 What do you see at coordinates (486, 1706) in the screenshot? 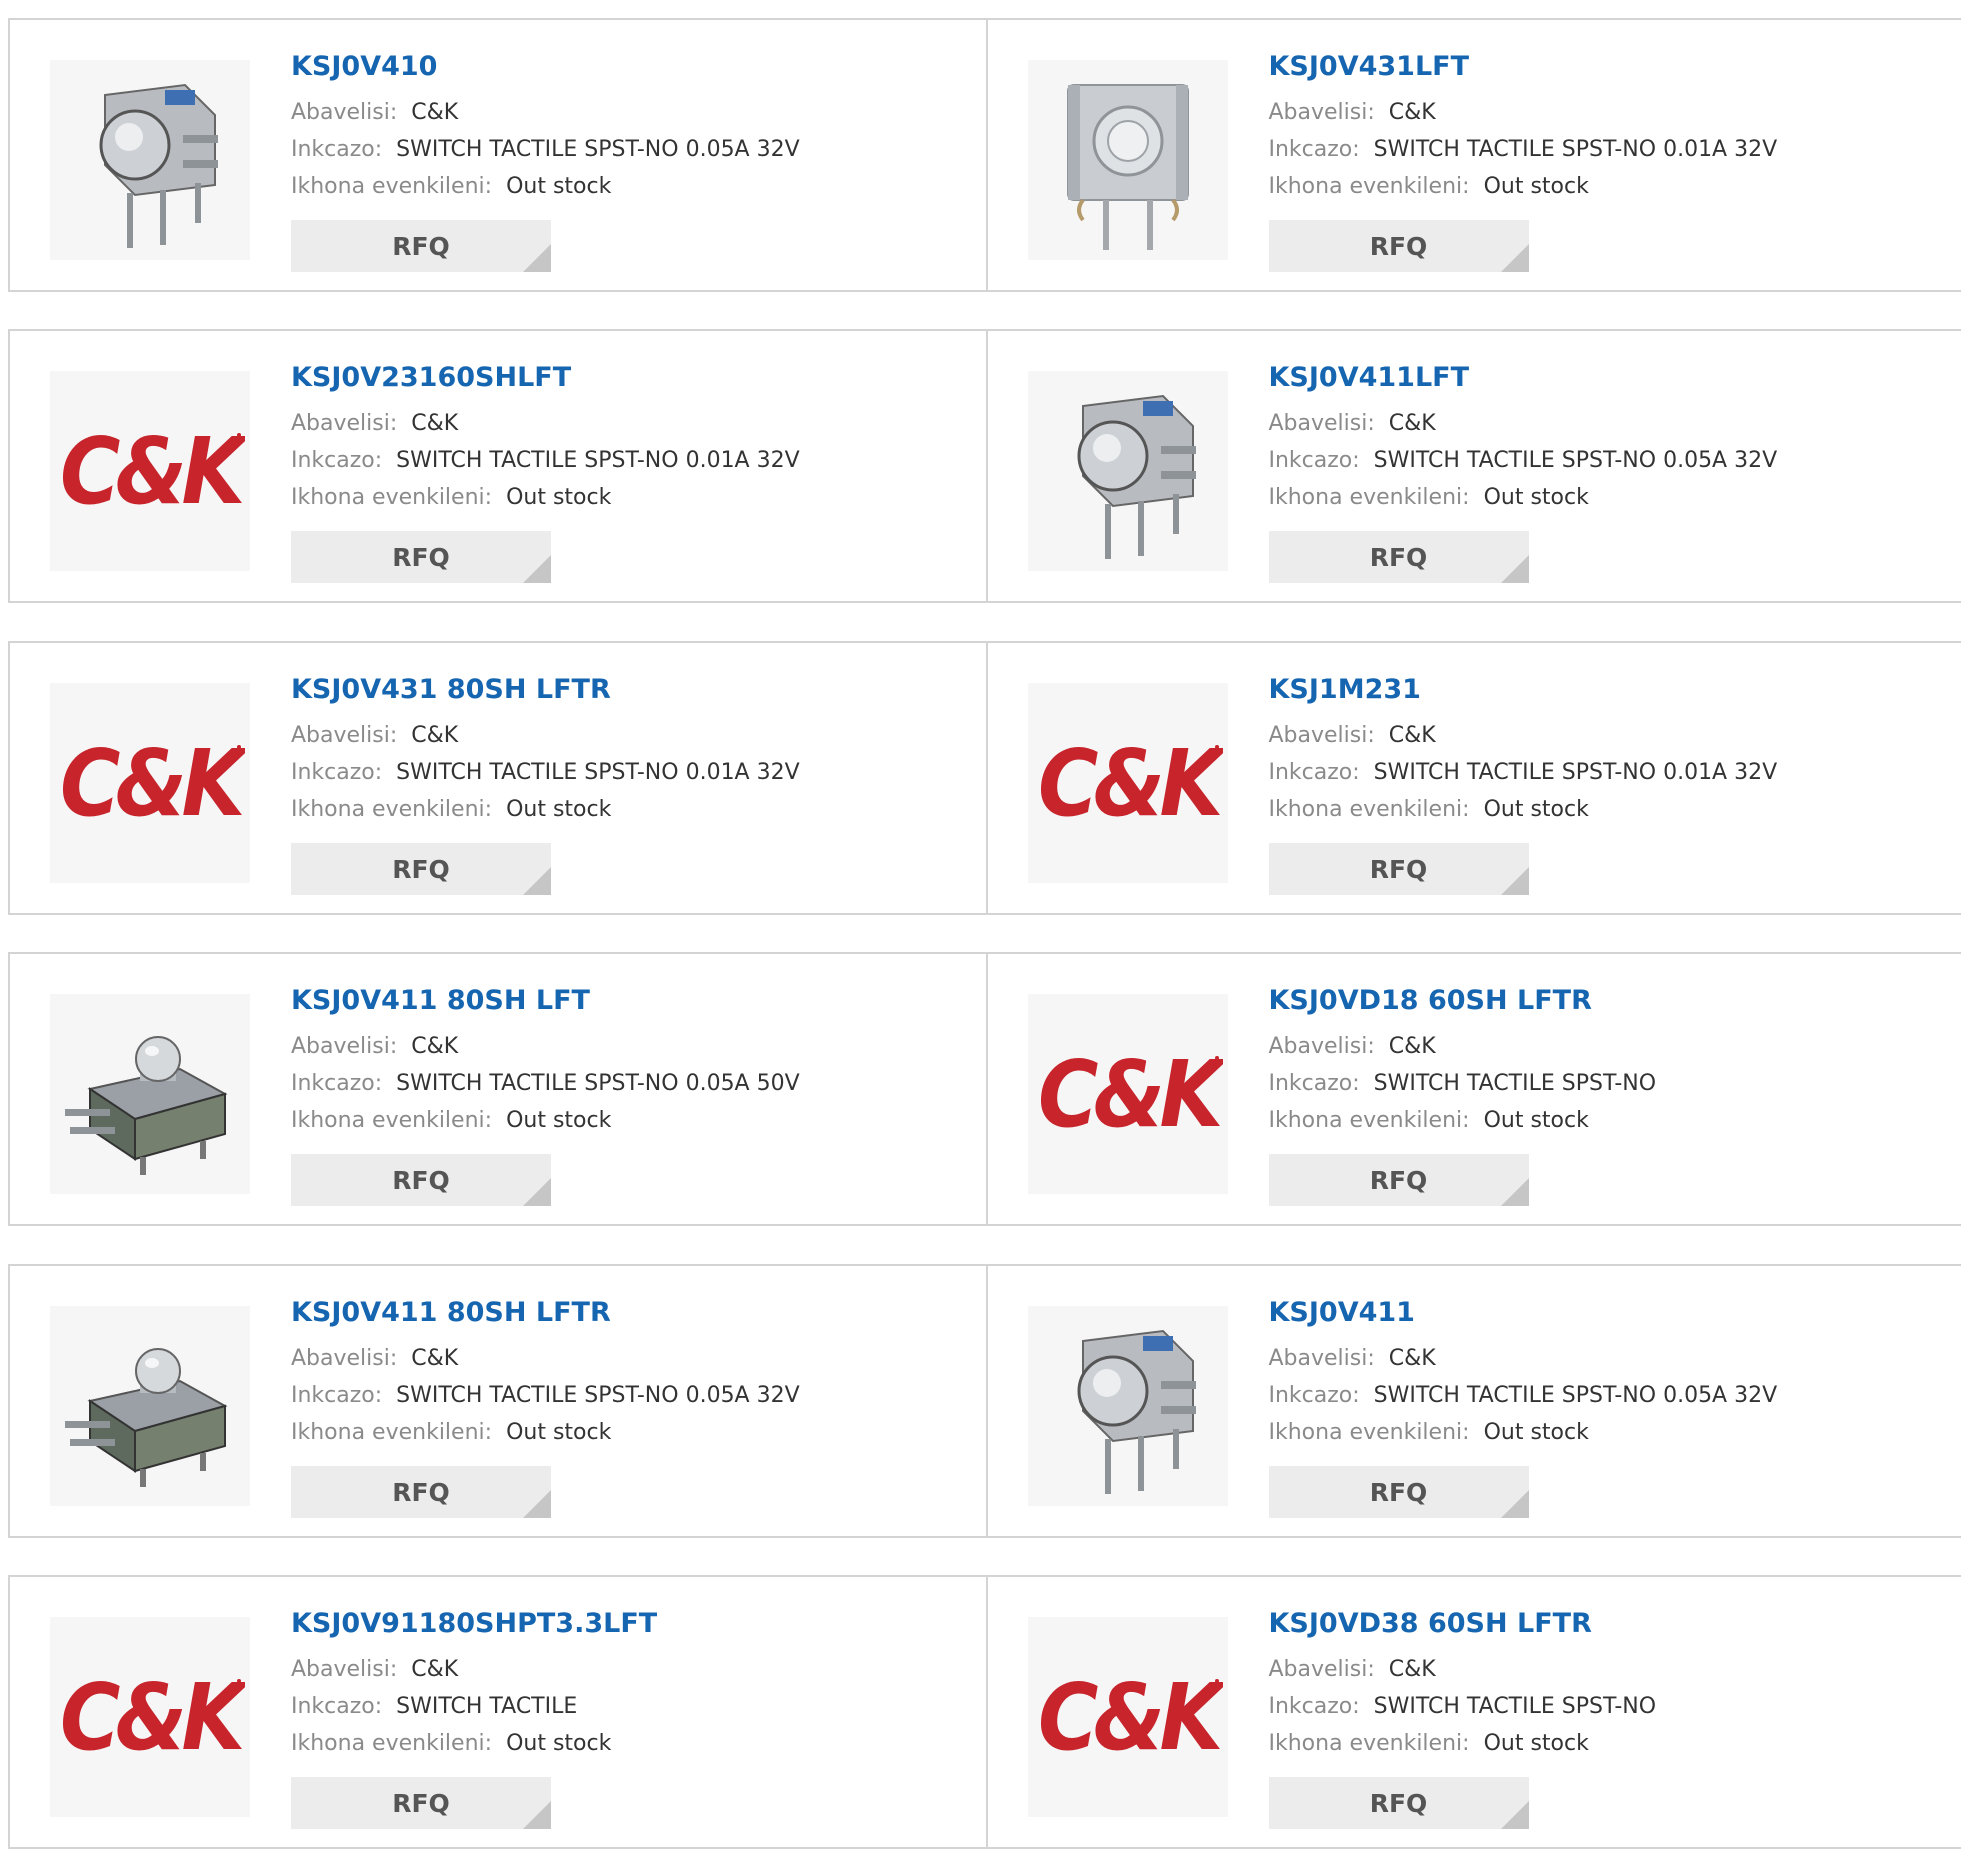
I see `description-value: SWITCH TACTILE` at bounding box center [486, 1706].